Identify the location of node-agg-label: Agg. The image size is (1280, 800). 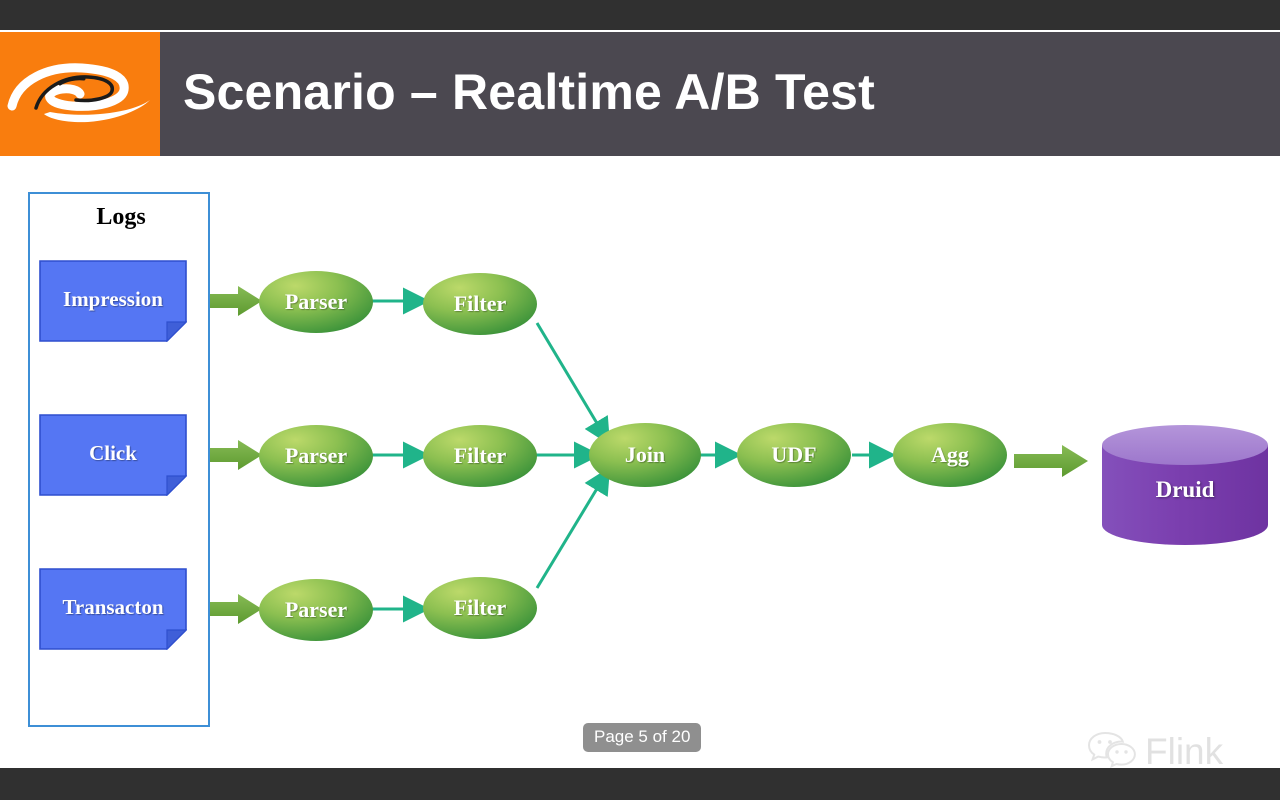
(950, 454).